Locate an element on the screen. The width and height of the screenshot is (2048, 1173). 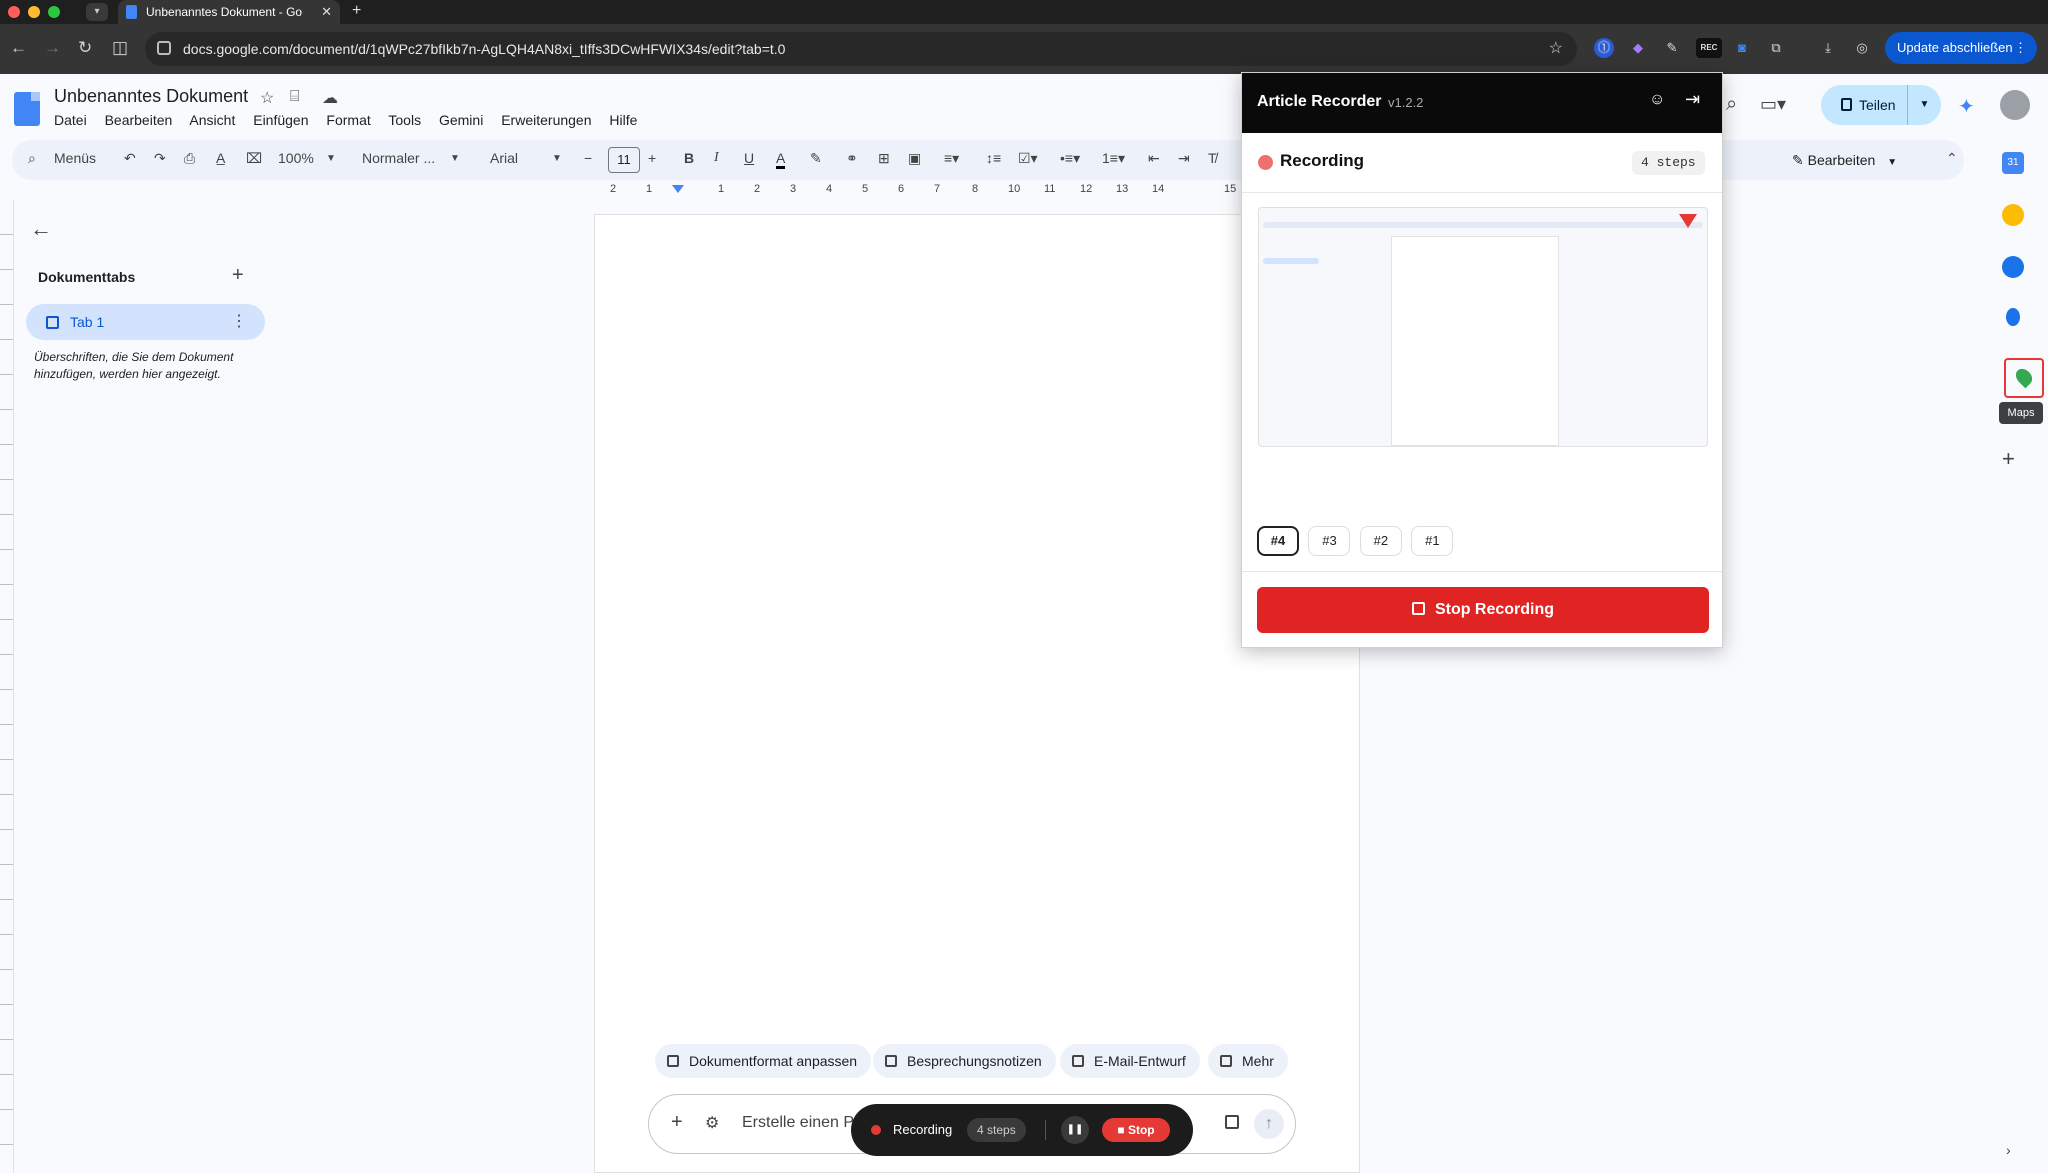
undo-icon: ↶ is located at coordinates (130, 158).